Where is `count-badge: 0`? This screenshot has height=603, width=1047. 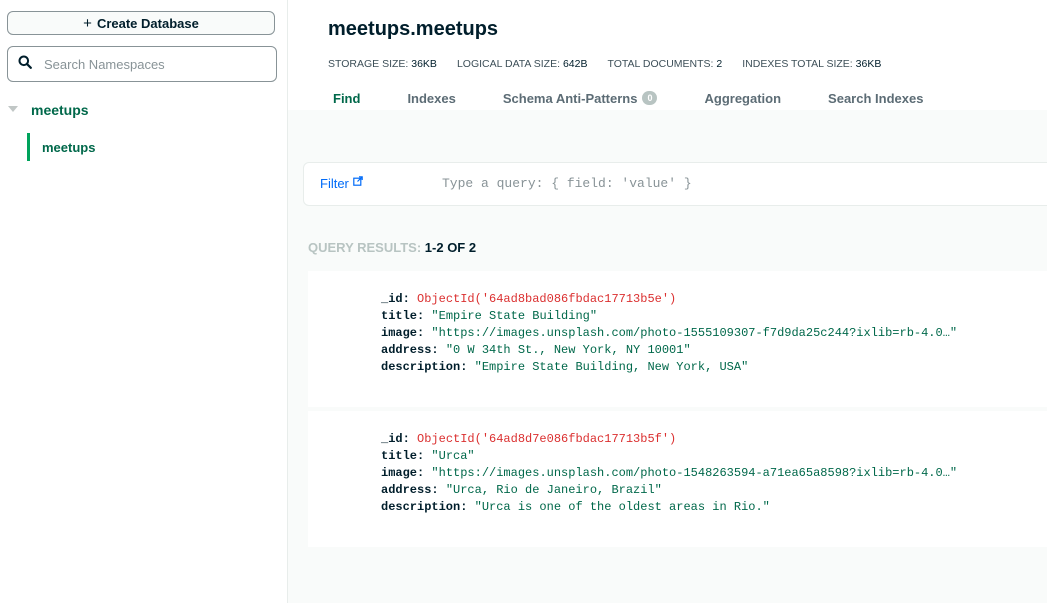
count-badge: 0 is located at coordinates (650, 98).